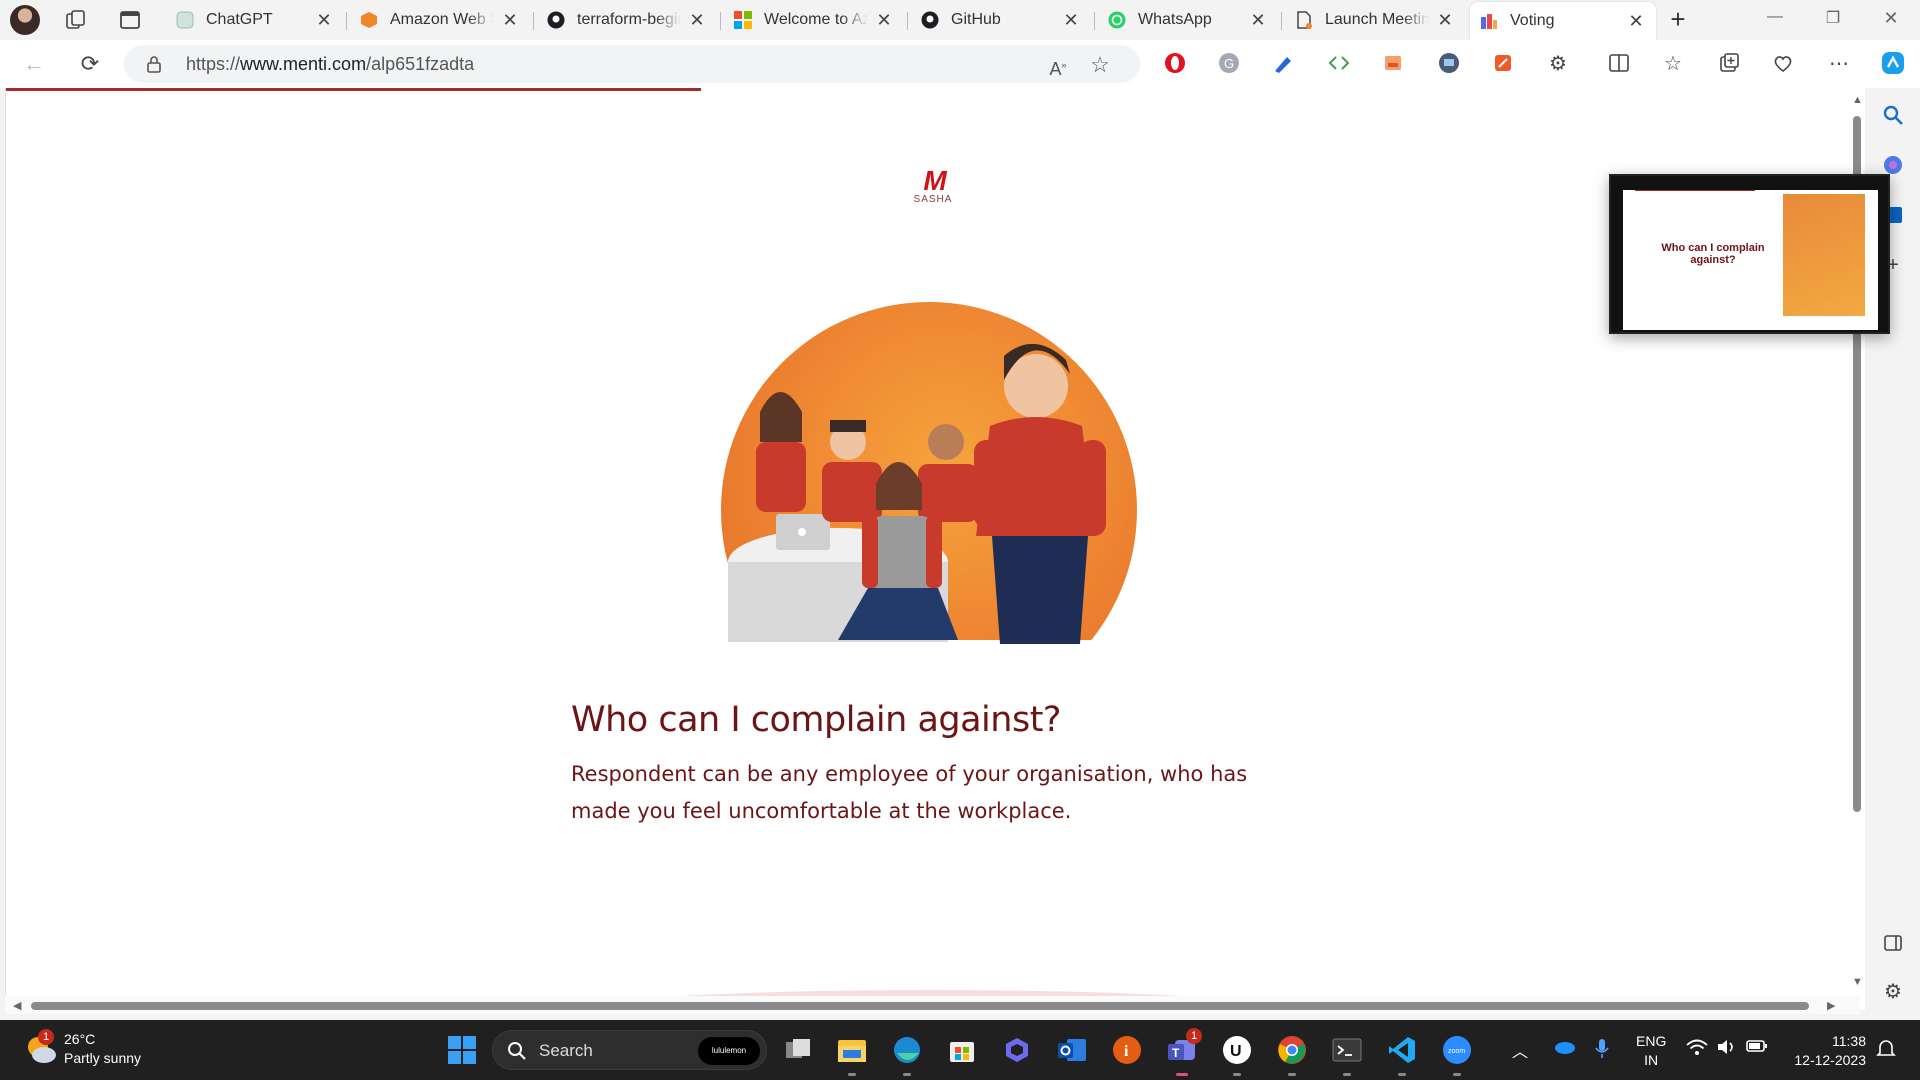  What do you see at coordinates (1188, 20) in the screenshot?
I see `tab-whatsapp: WhatsApp ✕` at bounding box center [1188, 20].